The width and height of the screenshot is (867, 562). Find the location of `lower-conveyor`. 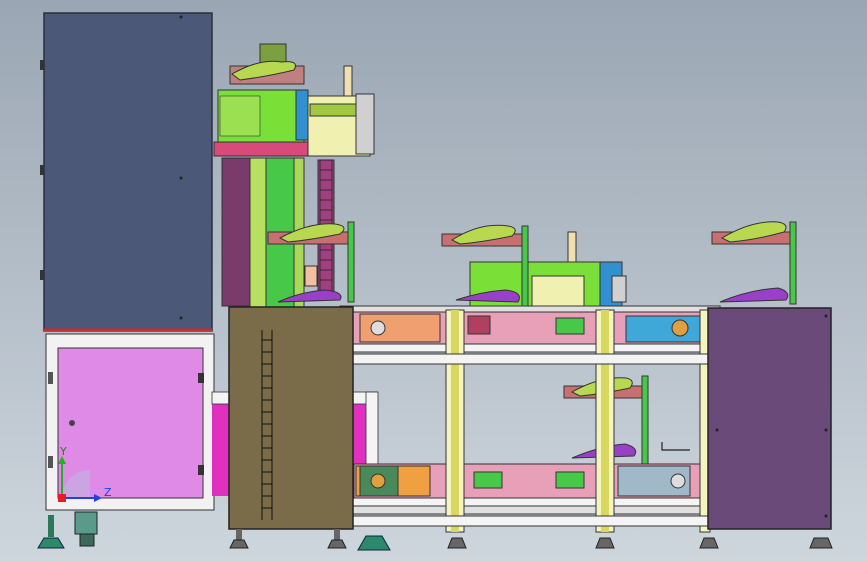

lower-conveyor is located at coordinates (525, 489).